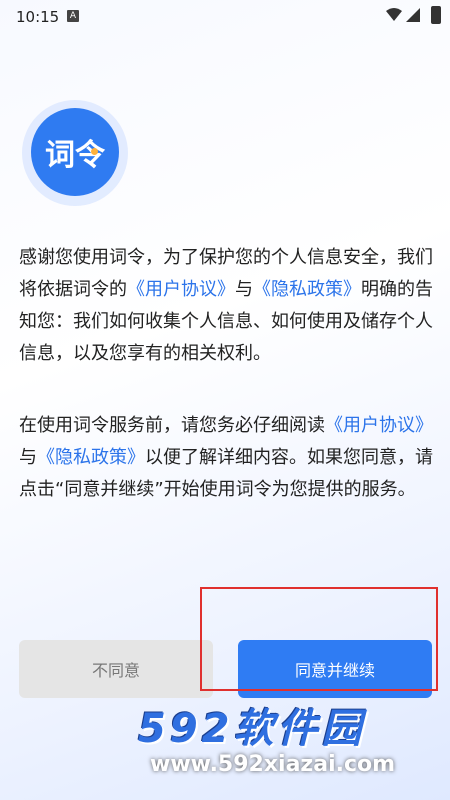  Describe the element at coordinates (244, 289) in the screenshot. I see `paragraph1-text-b: 与` at that location.